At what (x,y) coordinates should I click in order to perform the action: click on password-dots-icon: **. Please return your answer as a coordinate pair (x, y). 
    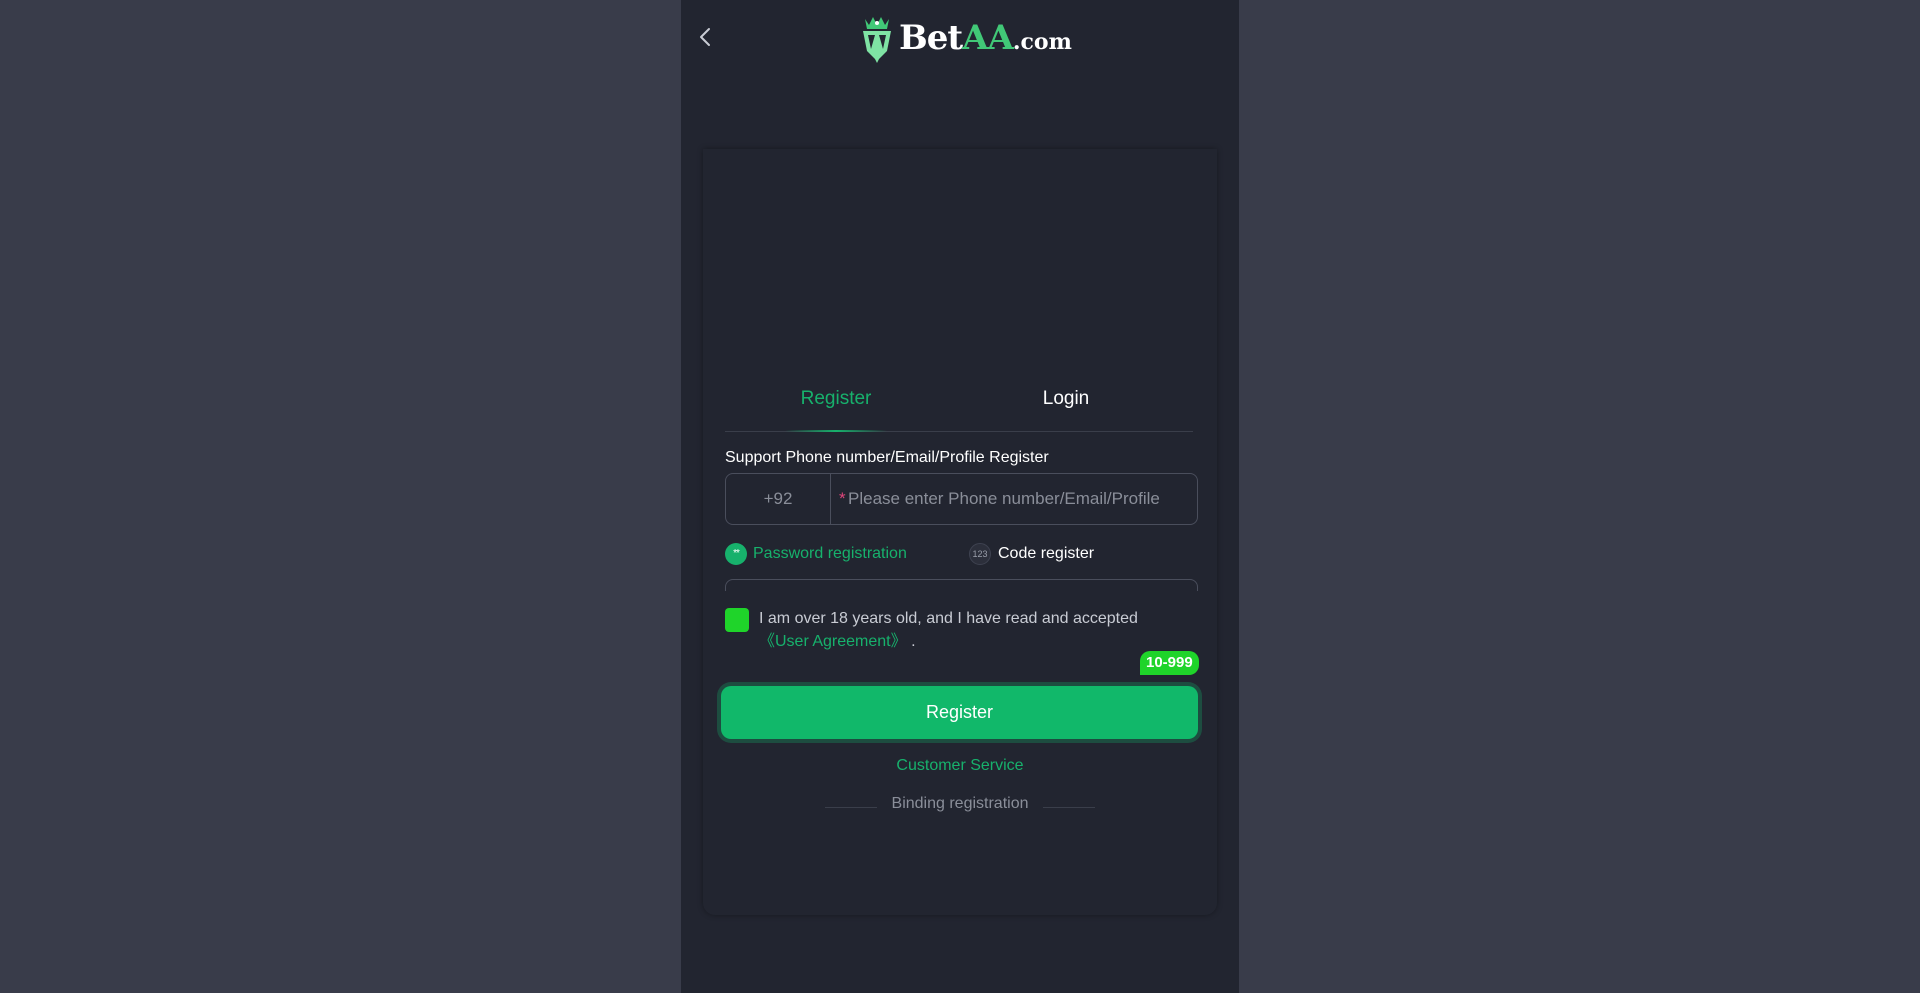
    Looking at the image, I should click on (736, 554).